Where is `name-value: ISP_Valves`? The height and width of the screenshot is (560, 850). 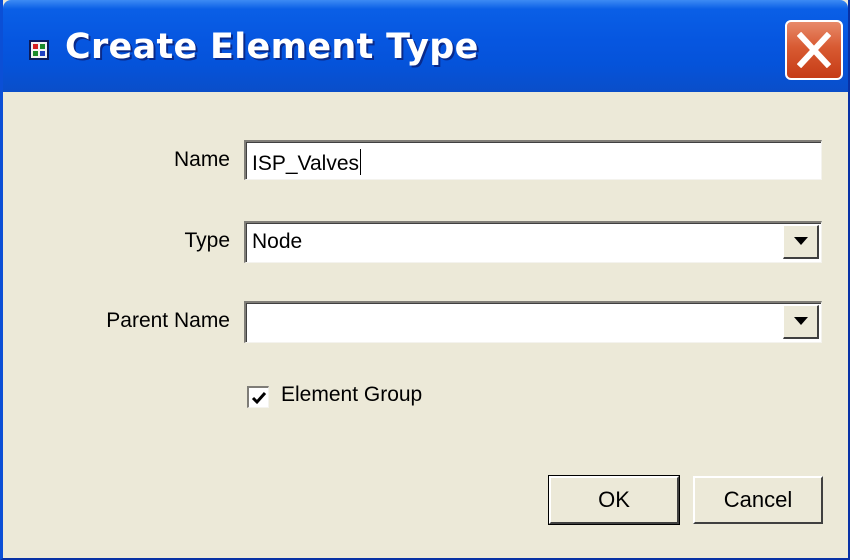
name-value: ISP_Valves is located at coordinates (305, 163).